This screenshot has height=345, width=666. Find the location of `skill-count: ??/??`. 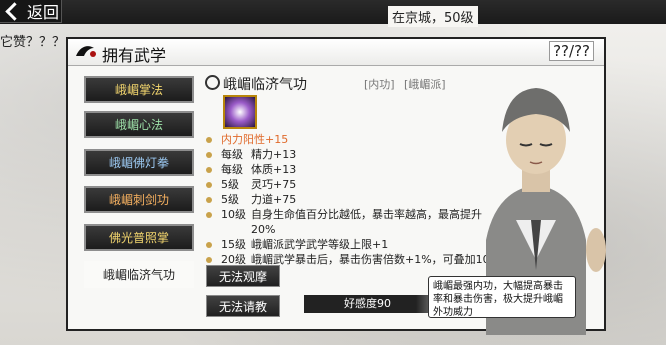

skill-count: ??/?? is located at coordinates (571, 51).